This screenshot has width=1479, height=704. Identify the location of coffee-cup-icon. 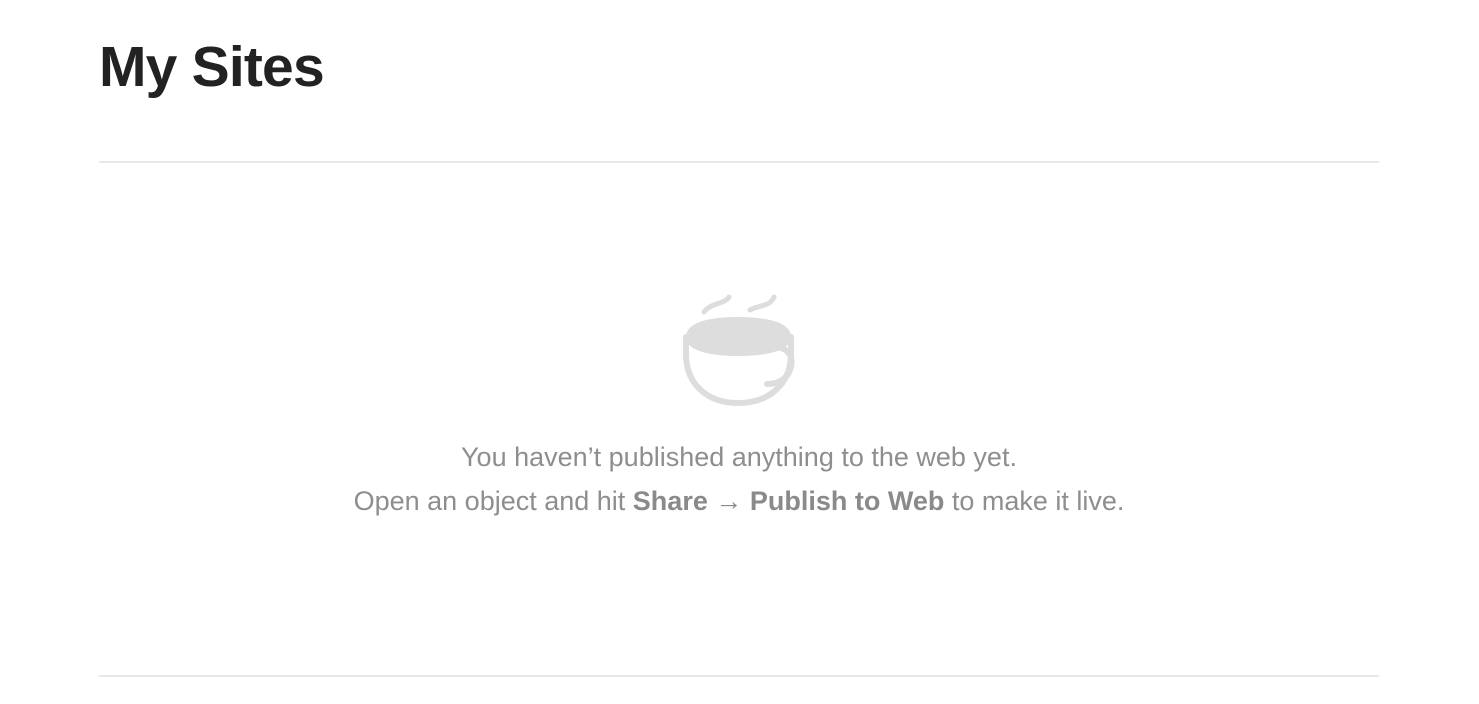
(739, 350).